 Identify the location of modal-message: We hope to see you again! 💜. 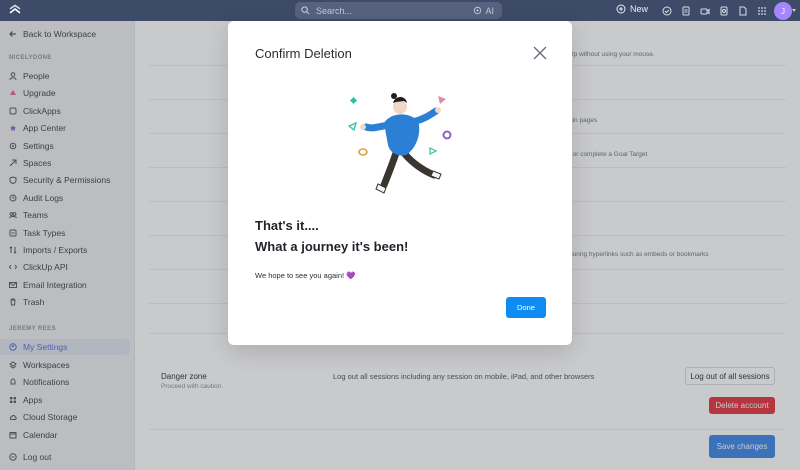
(305, 275).